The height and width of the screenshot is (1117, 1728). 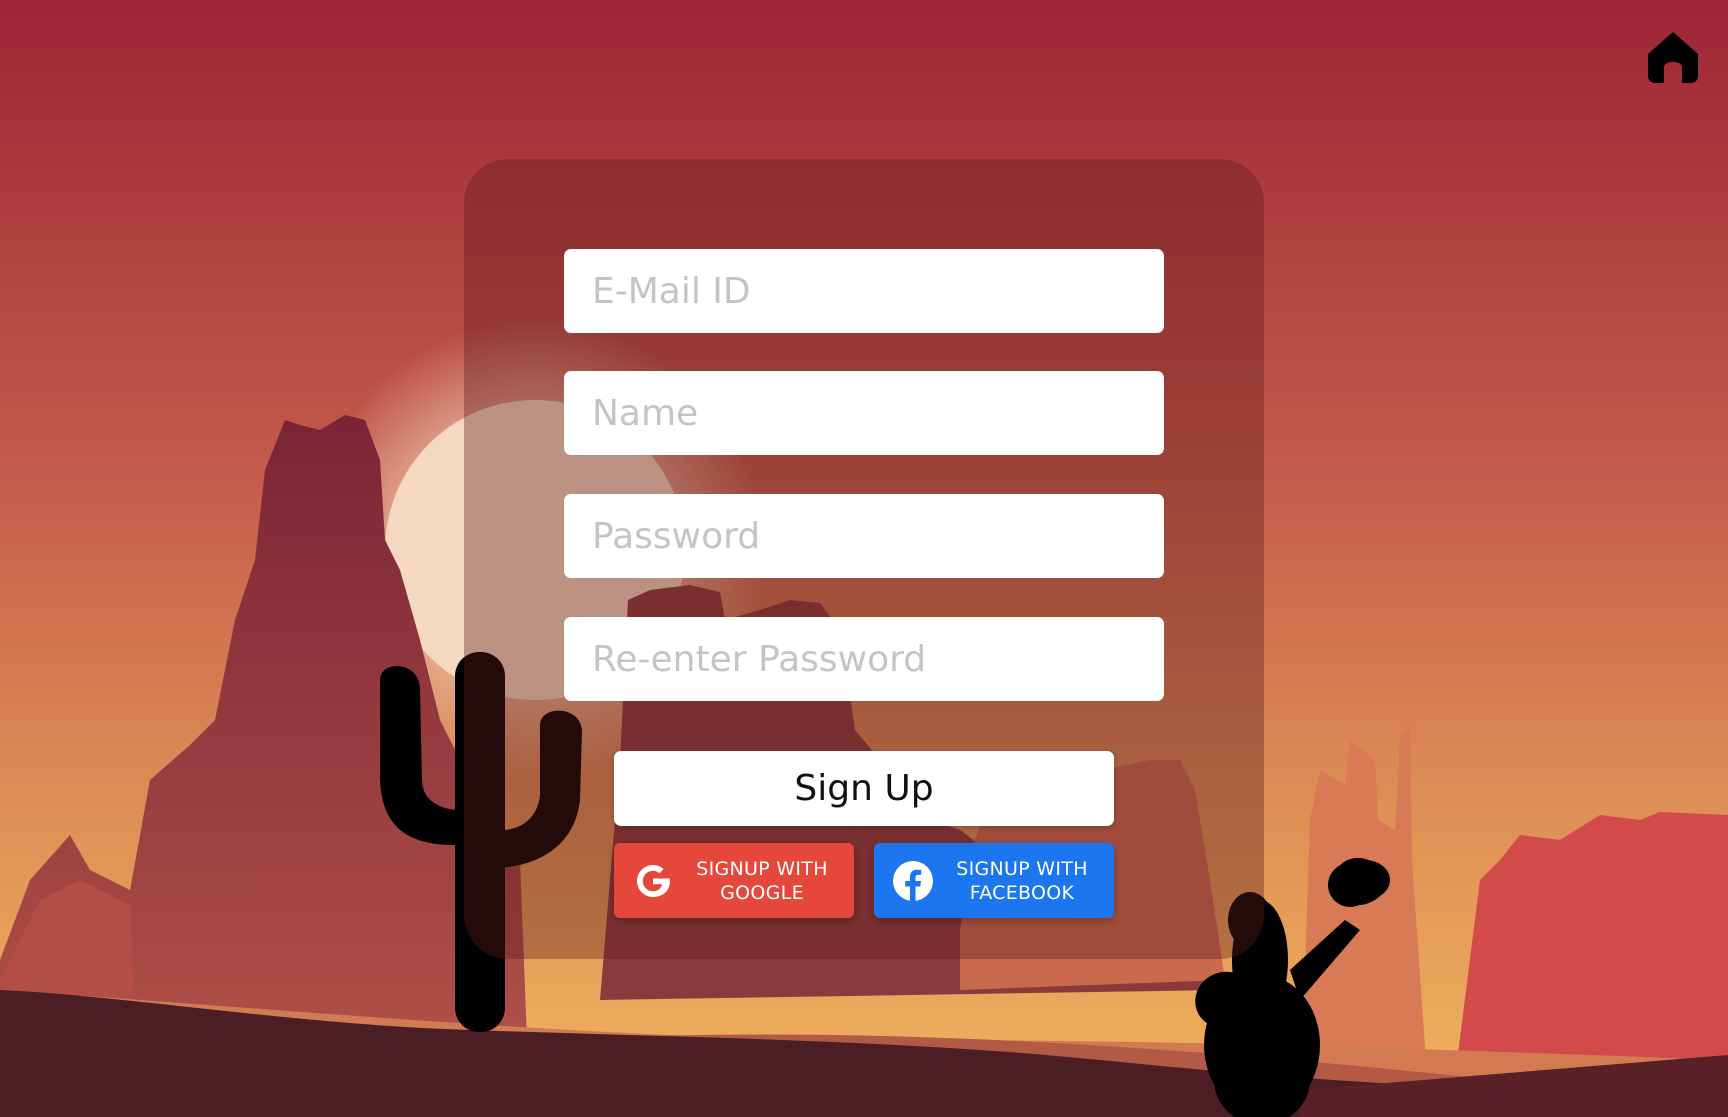 I want to click on google-signup-button: SIGNUP WITH GOOGLE, so click(x=734, y=880).